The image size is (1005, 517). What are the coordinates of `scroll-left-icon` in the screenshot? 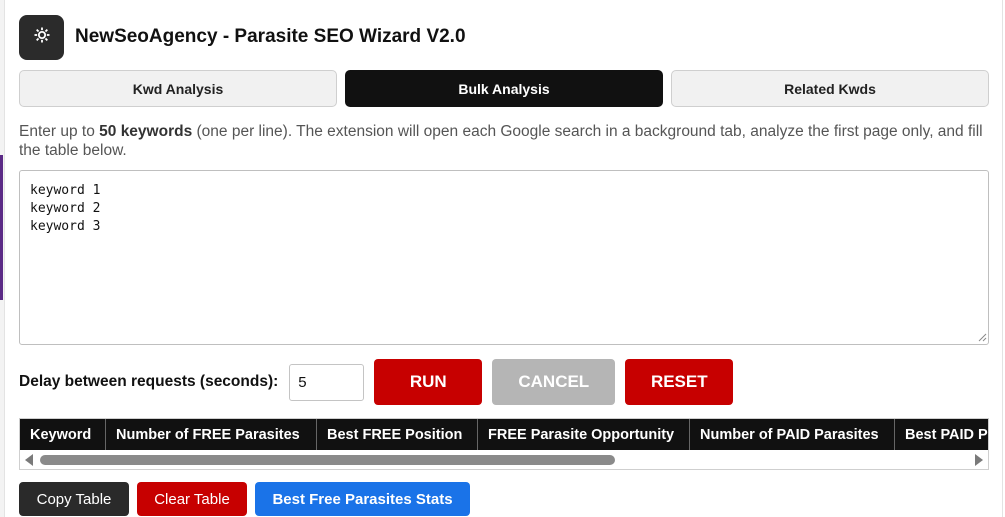 It's located at (29, 460).